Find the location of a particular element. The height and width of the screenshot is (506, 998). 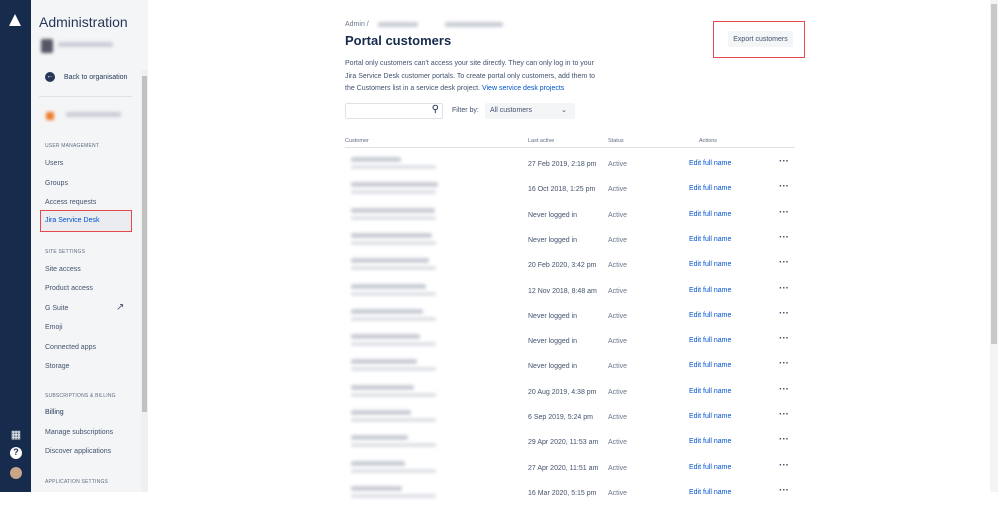

breadcrumb-site is located at coordinates (474, 24).